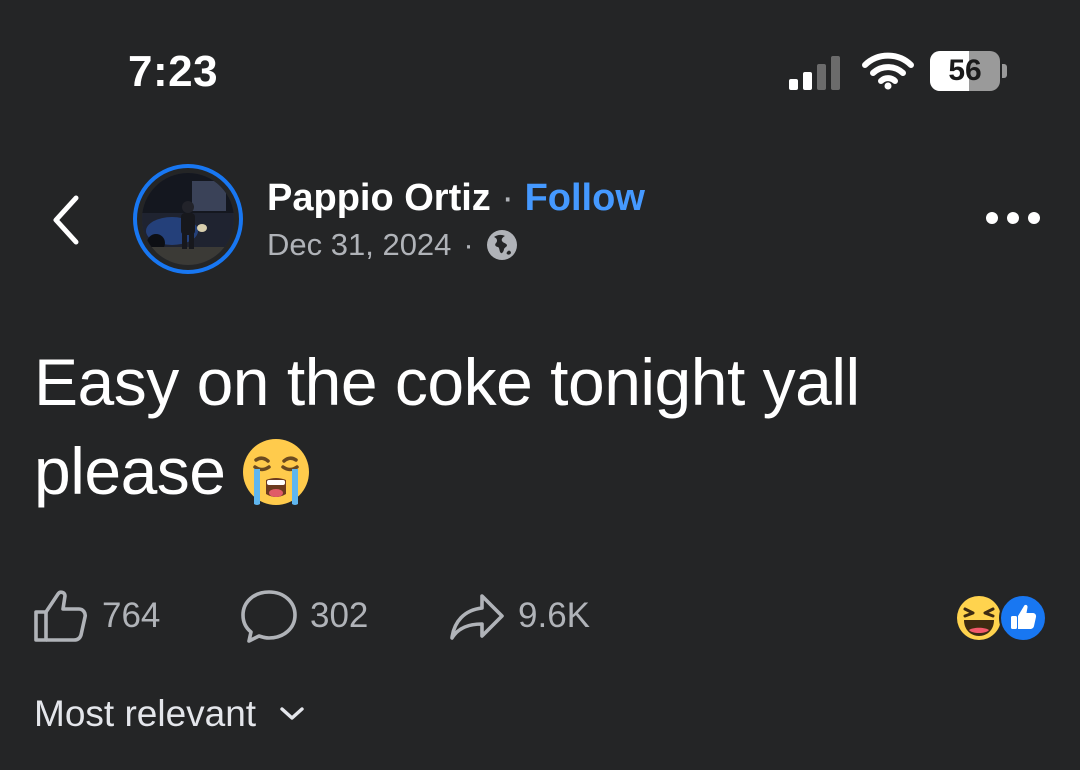 This screenshot has width=1080, height=770. I want to click on comment-bubble-icon, so click(269, 616).